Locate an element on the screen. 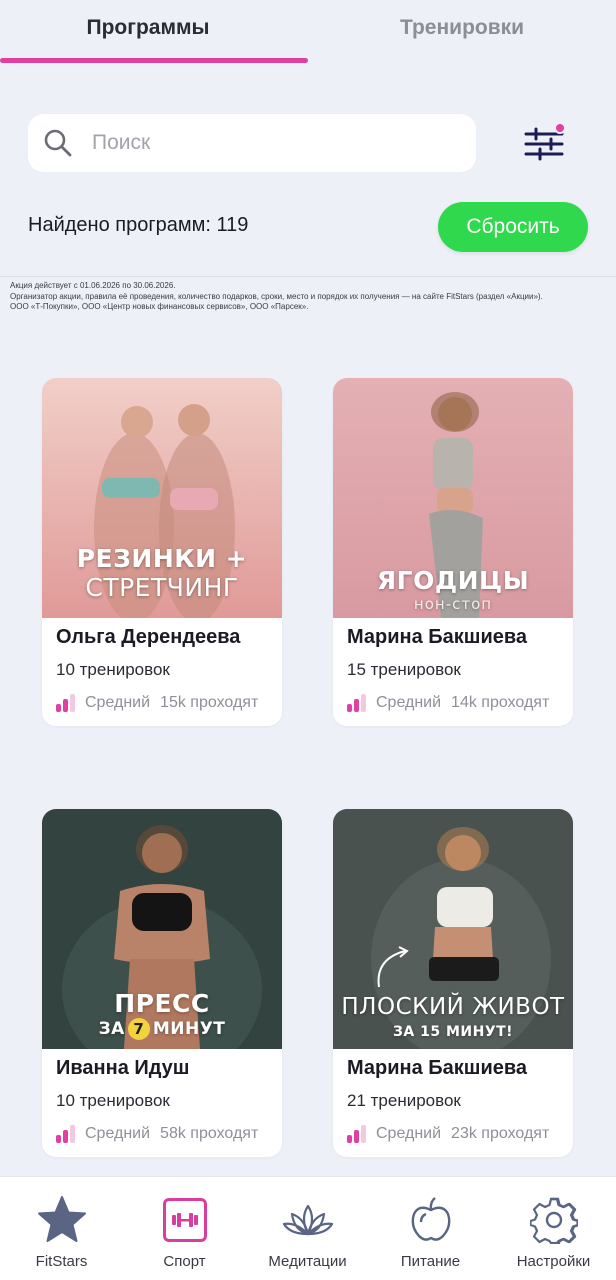  star-icon is located at coordinates (61, 1220).